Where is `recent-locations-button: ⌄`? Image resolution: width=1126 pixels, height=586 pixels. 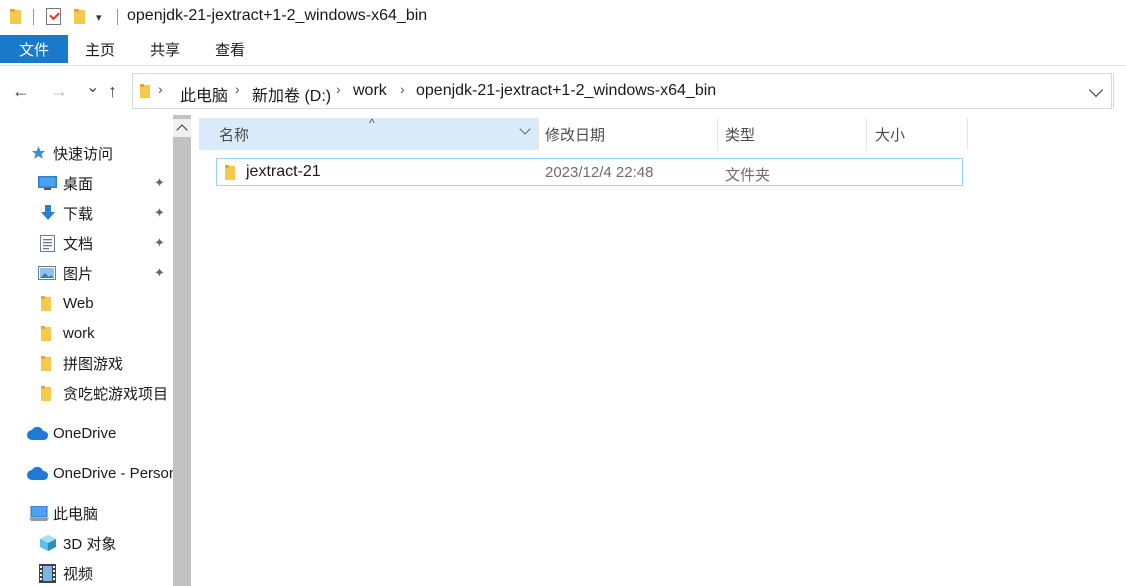
recent-locations-button: ⌄ is located at coordinates (92, 87).